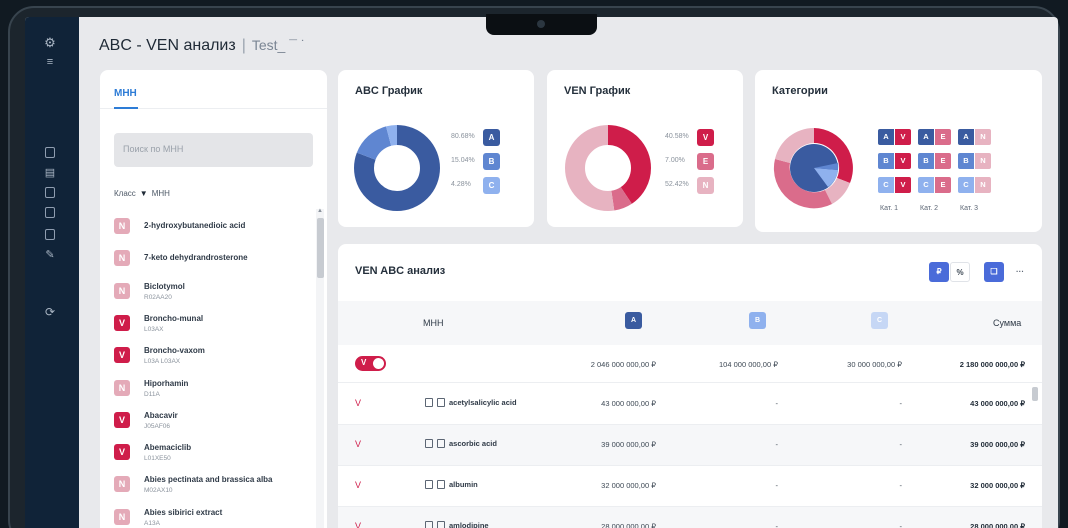 The height and width of the screenshot is (528, 1068). I want to click on filter-icon: ▼, so click(144, 193).